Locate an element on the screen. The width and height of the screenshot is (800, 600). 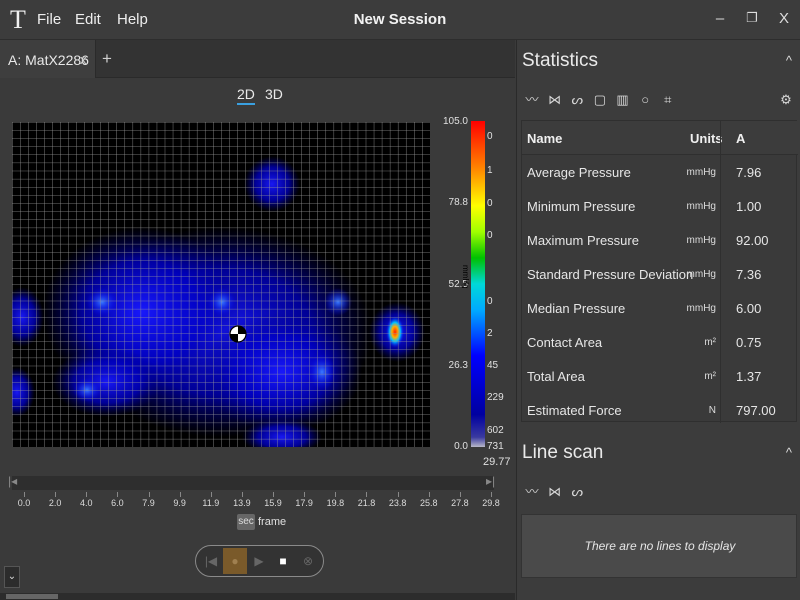
horizontal-scrollbar is located at coordinates (257, 596).